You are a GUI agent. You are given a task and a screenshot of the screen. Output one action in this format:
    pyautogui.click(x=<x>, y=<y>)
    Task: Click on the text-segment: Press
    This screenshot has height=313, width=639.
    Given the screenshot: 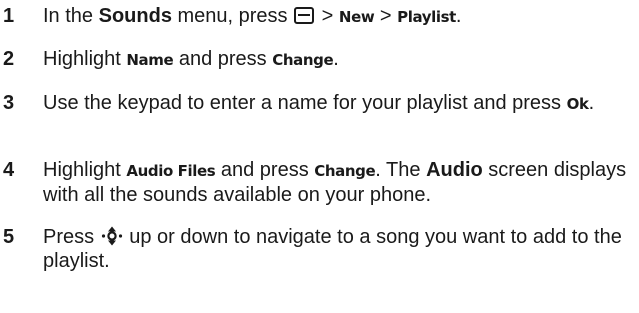 What is the action you would take?
    pyautogui.click(x=71, y=237)
    